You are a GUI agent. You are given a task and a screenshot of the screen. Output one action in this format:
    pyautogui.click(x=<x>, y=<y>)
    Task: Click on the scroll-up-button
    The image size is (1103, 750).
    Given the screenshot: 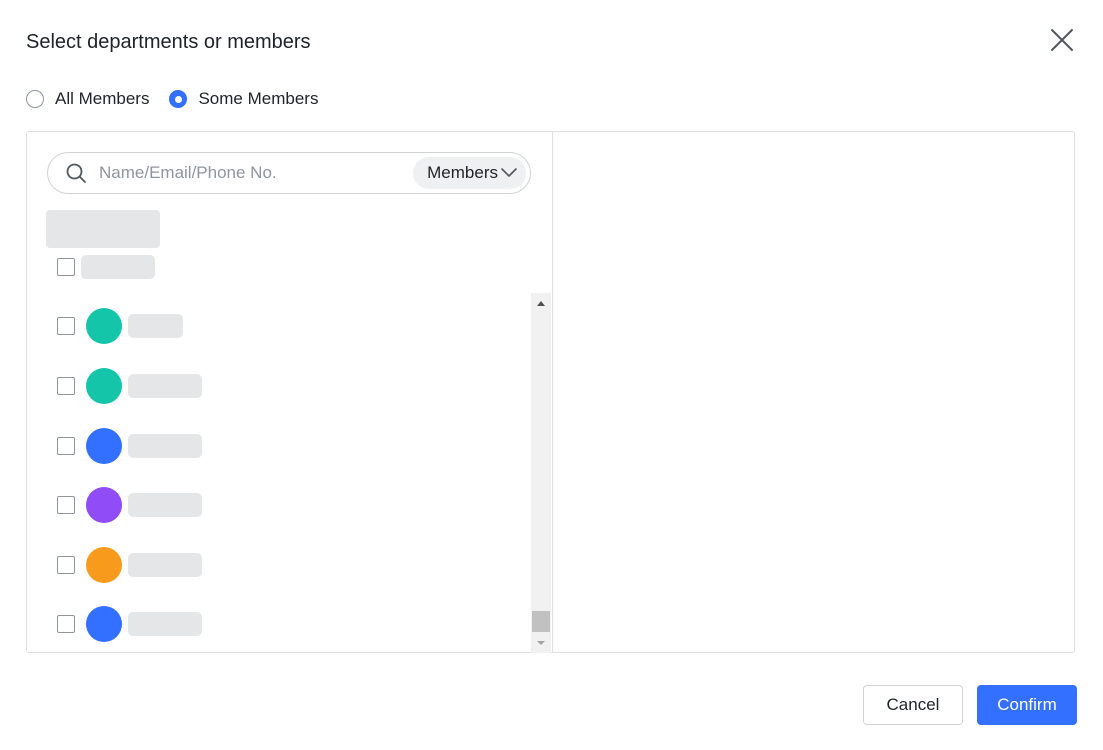 What is the action you would take?
    pyautogui.click(x=541, y=303)
    